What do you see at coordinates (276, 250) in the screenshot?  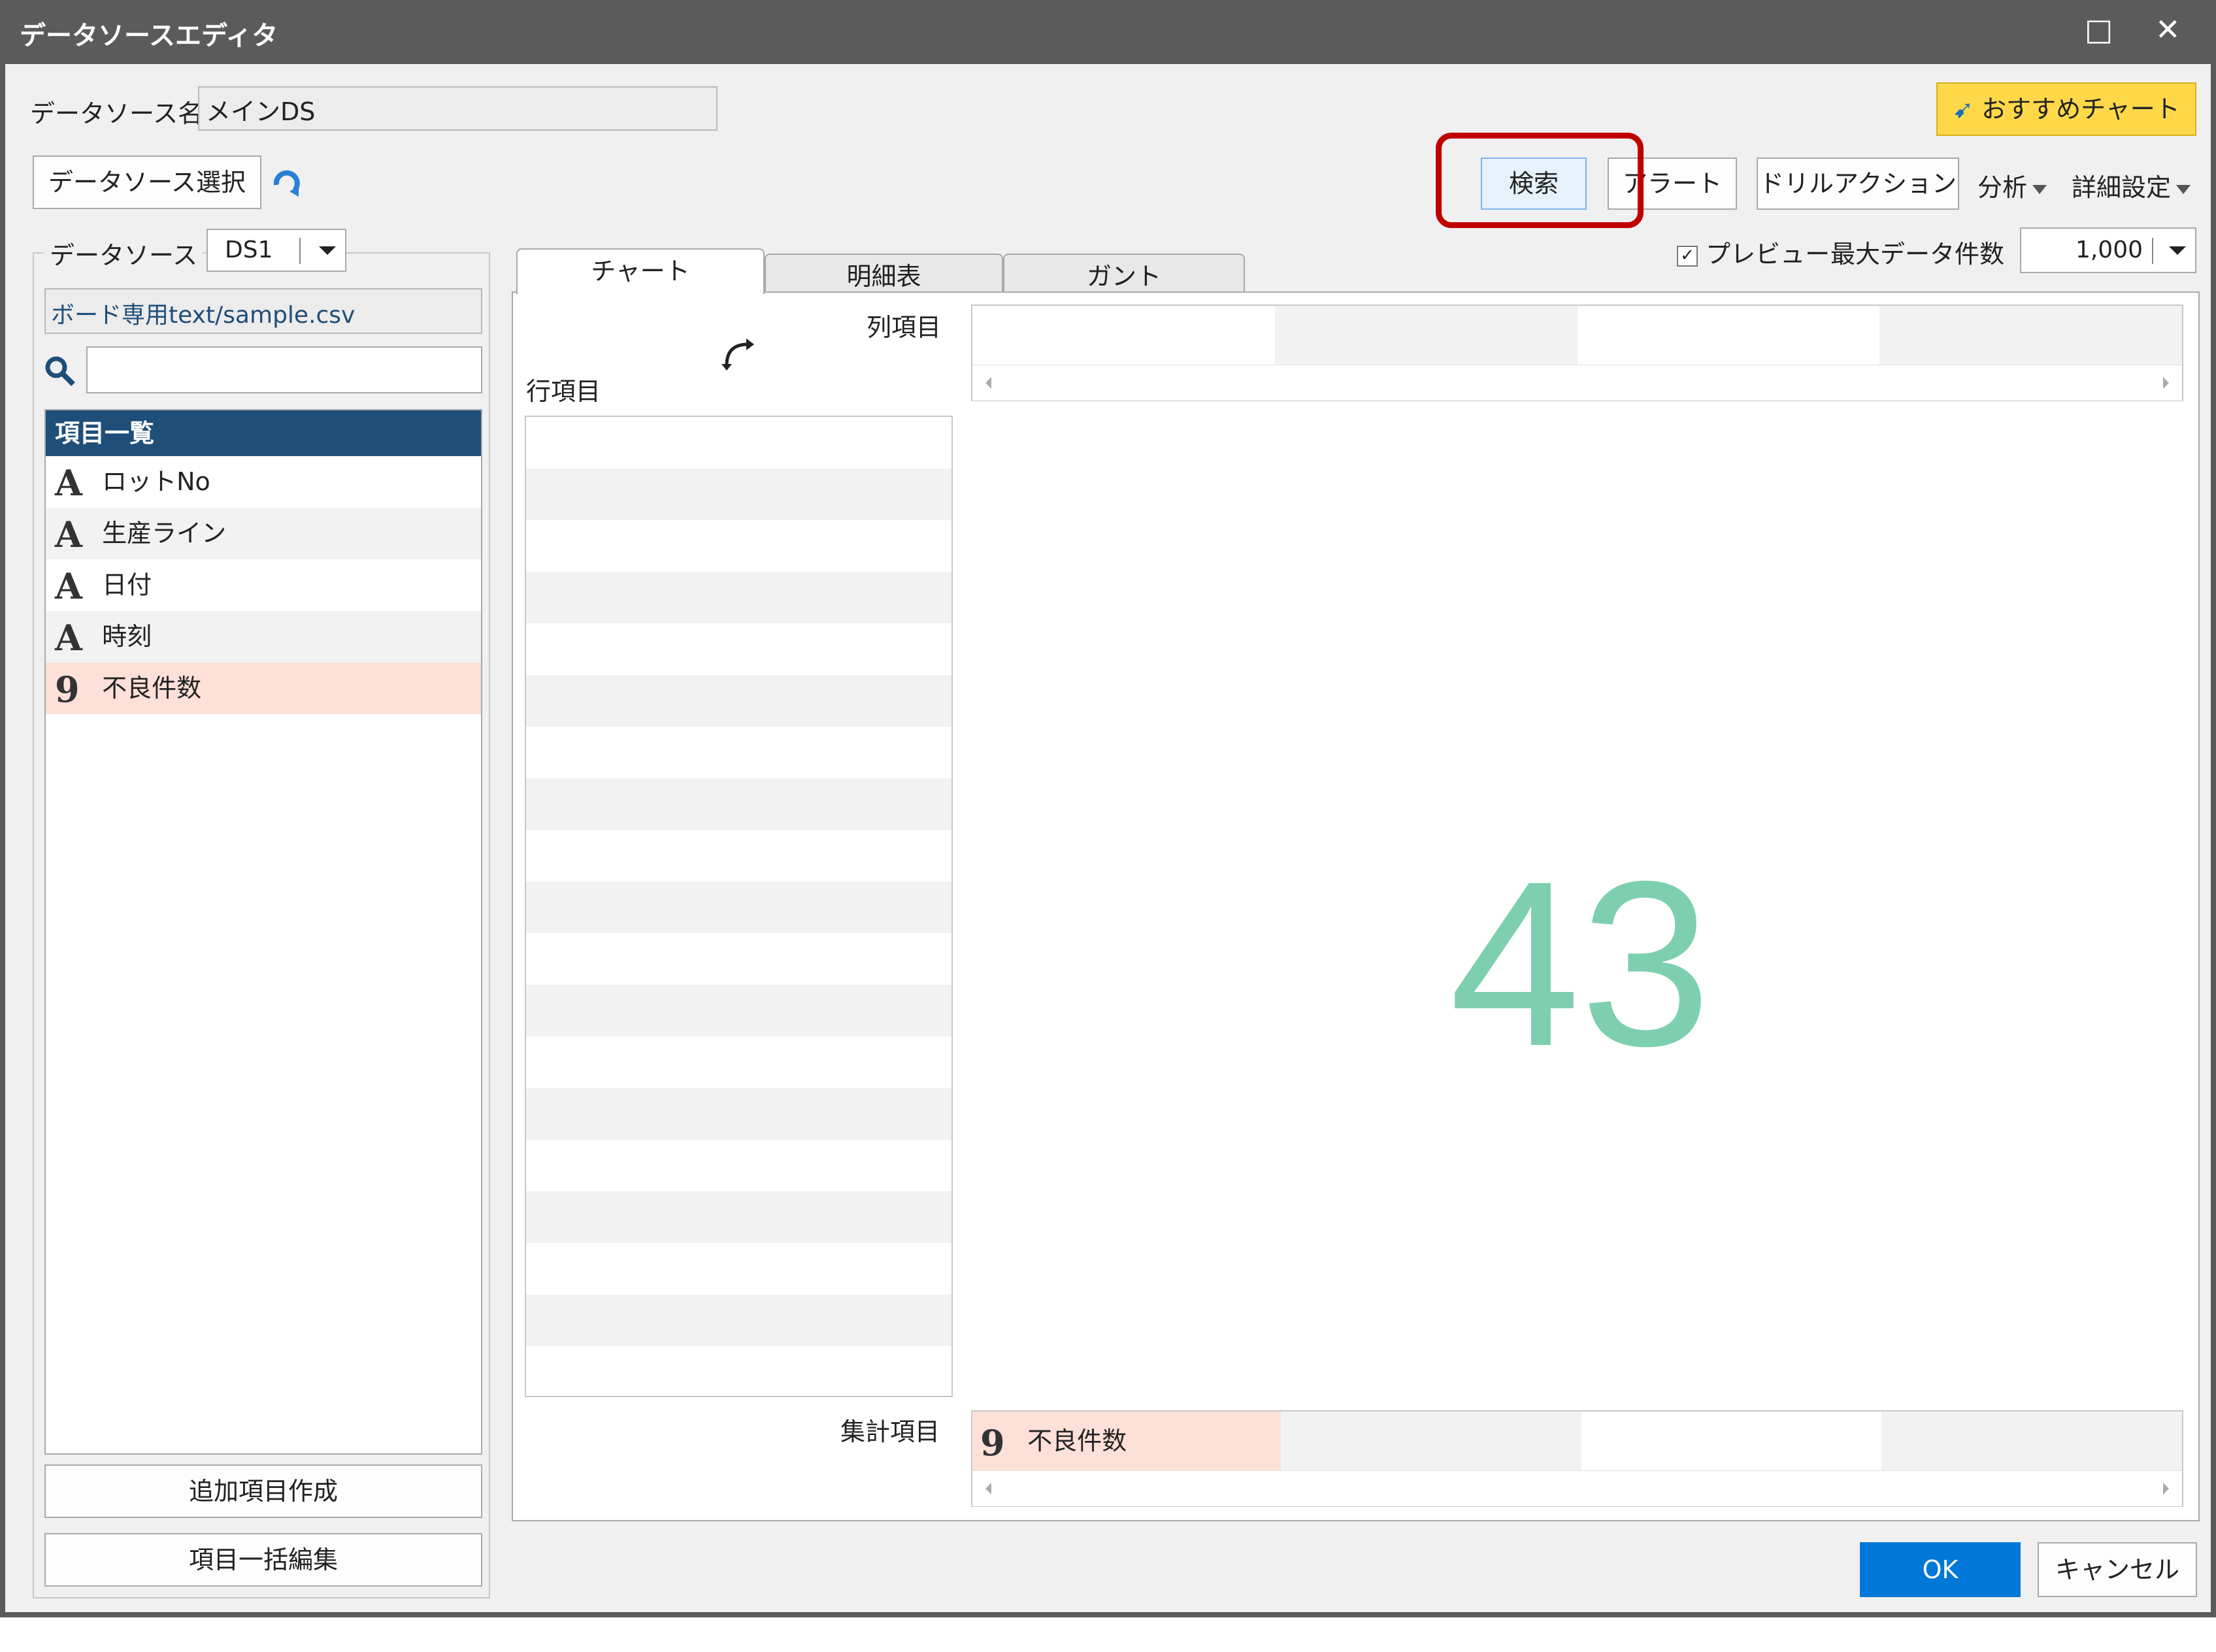 I see `datasource-select: DS1` at bounding box center [276, 250].